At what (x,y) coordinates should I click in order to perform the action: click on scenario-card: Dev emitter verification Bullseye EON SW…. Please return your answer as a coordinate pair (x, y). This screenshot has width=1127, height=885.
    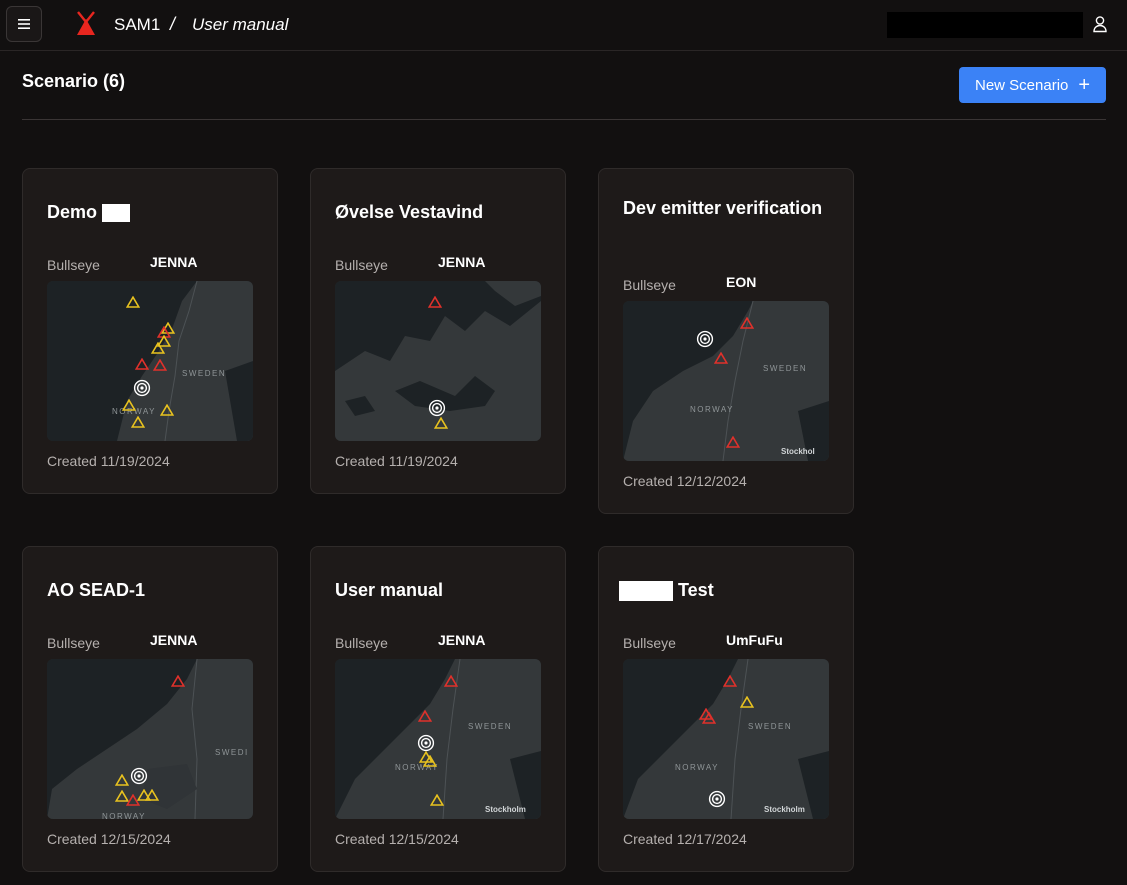
    Looking at the image, I should click on (726, 341).